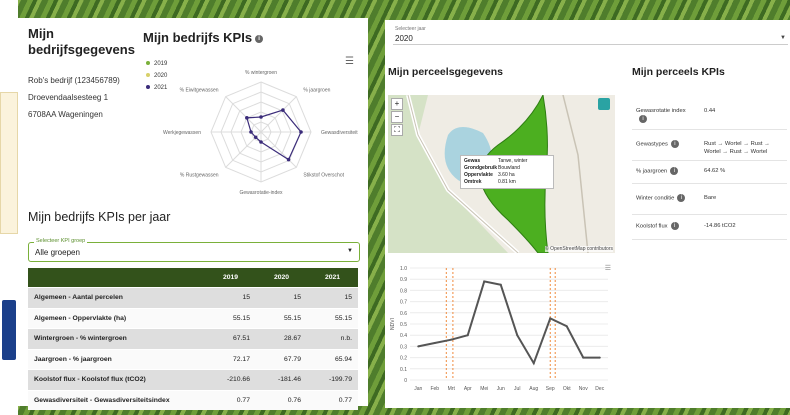 This screenshot has width=790, height=415. What do you see at coordinates (281, 338) in the screenshot?
I see `kpi-value-cell: 28.67` at bounding box center [281, 338].